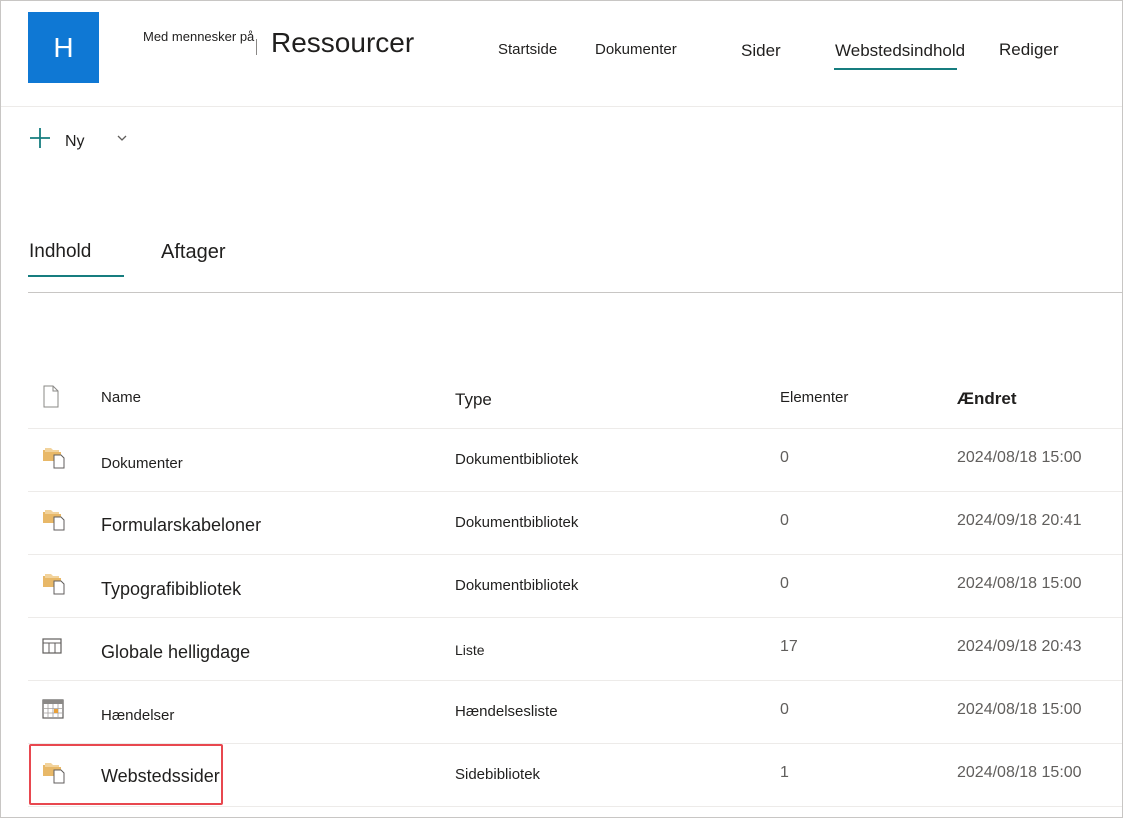 Image resolution: width=1125 pixels, height=820 pixels. What do you see at coordinates (1019, 646) in the screenshot?
I see `row-modified: 2024/09/18 20:43` at bounding box center [1019, 646].